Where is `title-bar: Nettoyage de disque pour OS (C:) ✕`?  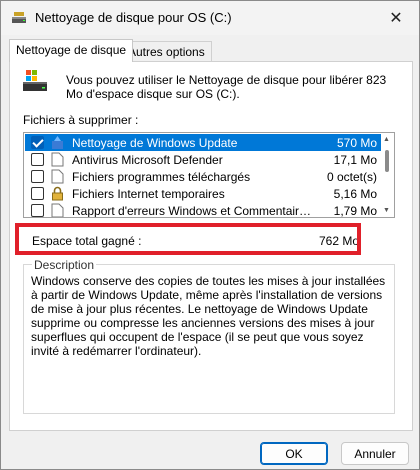
title-bar: Nettoyage de disque pour OS (C:) ✕ is located at coordinates (210, 18).